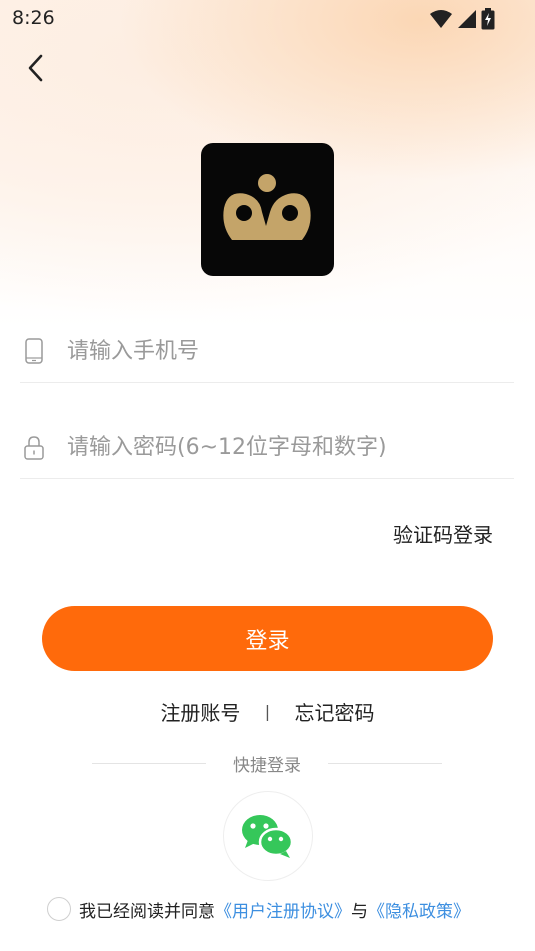 The width and height of the screenshot is (535, 951). I want to click on app-logo, so click(267, 209).